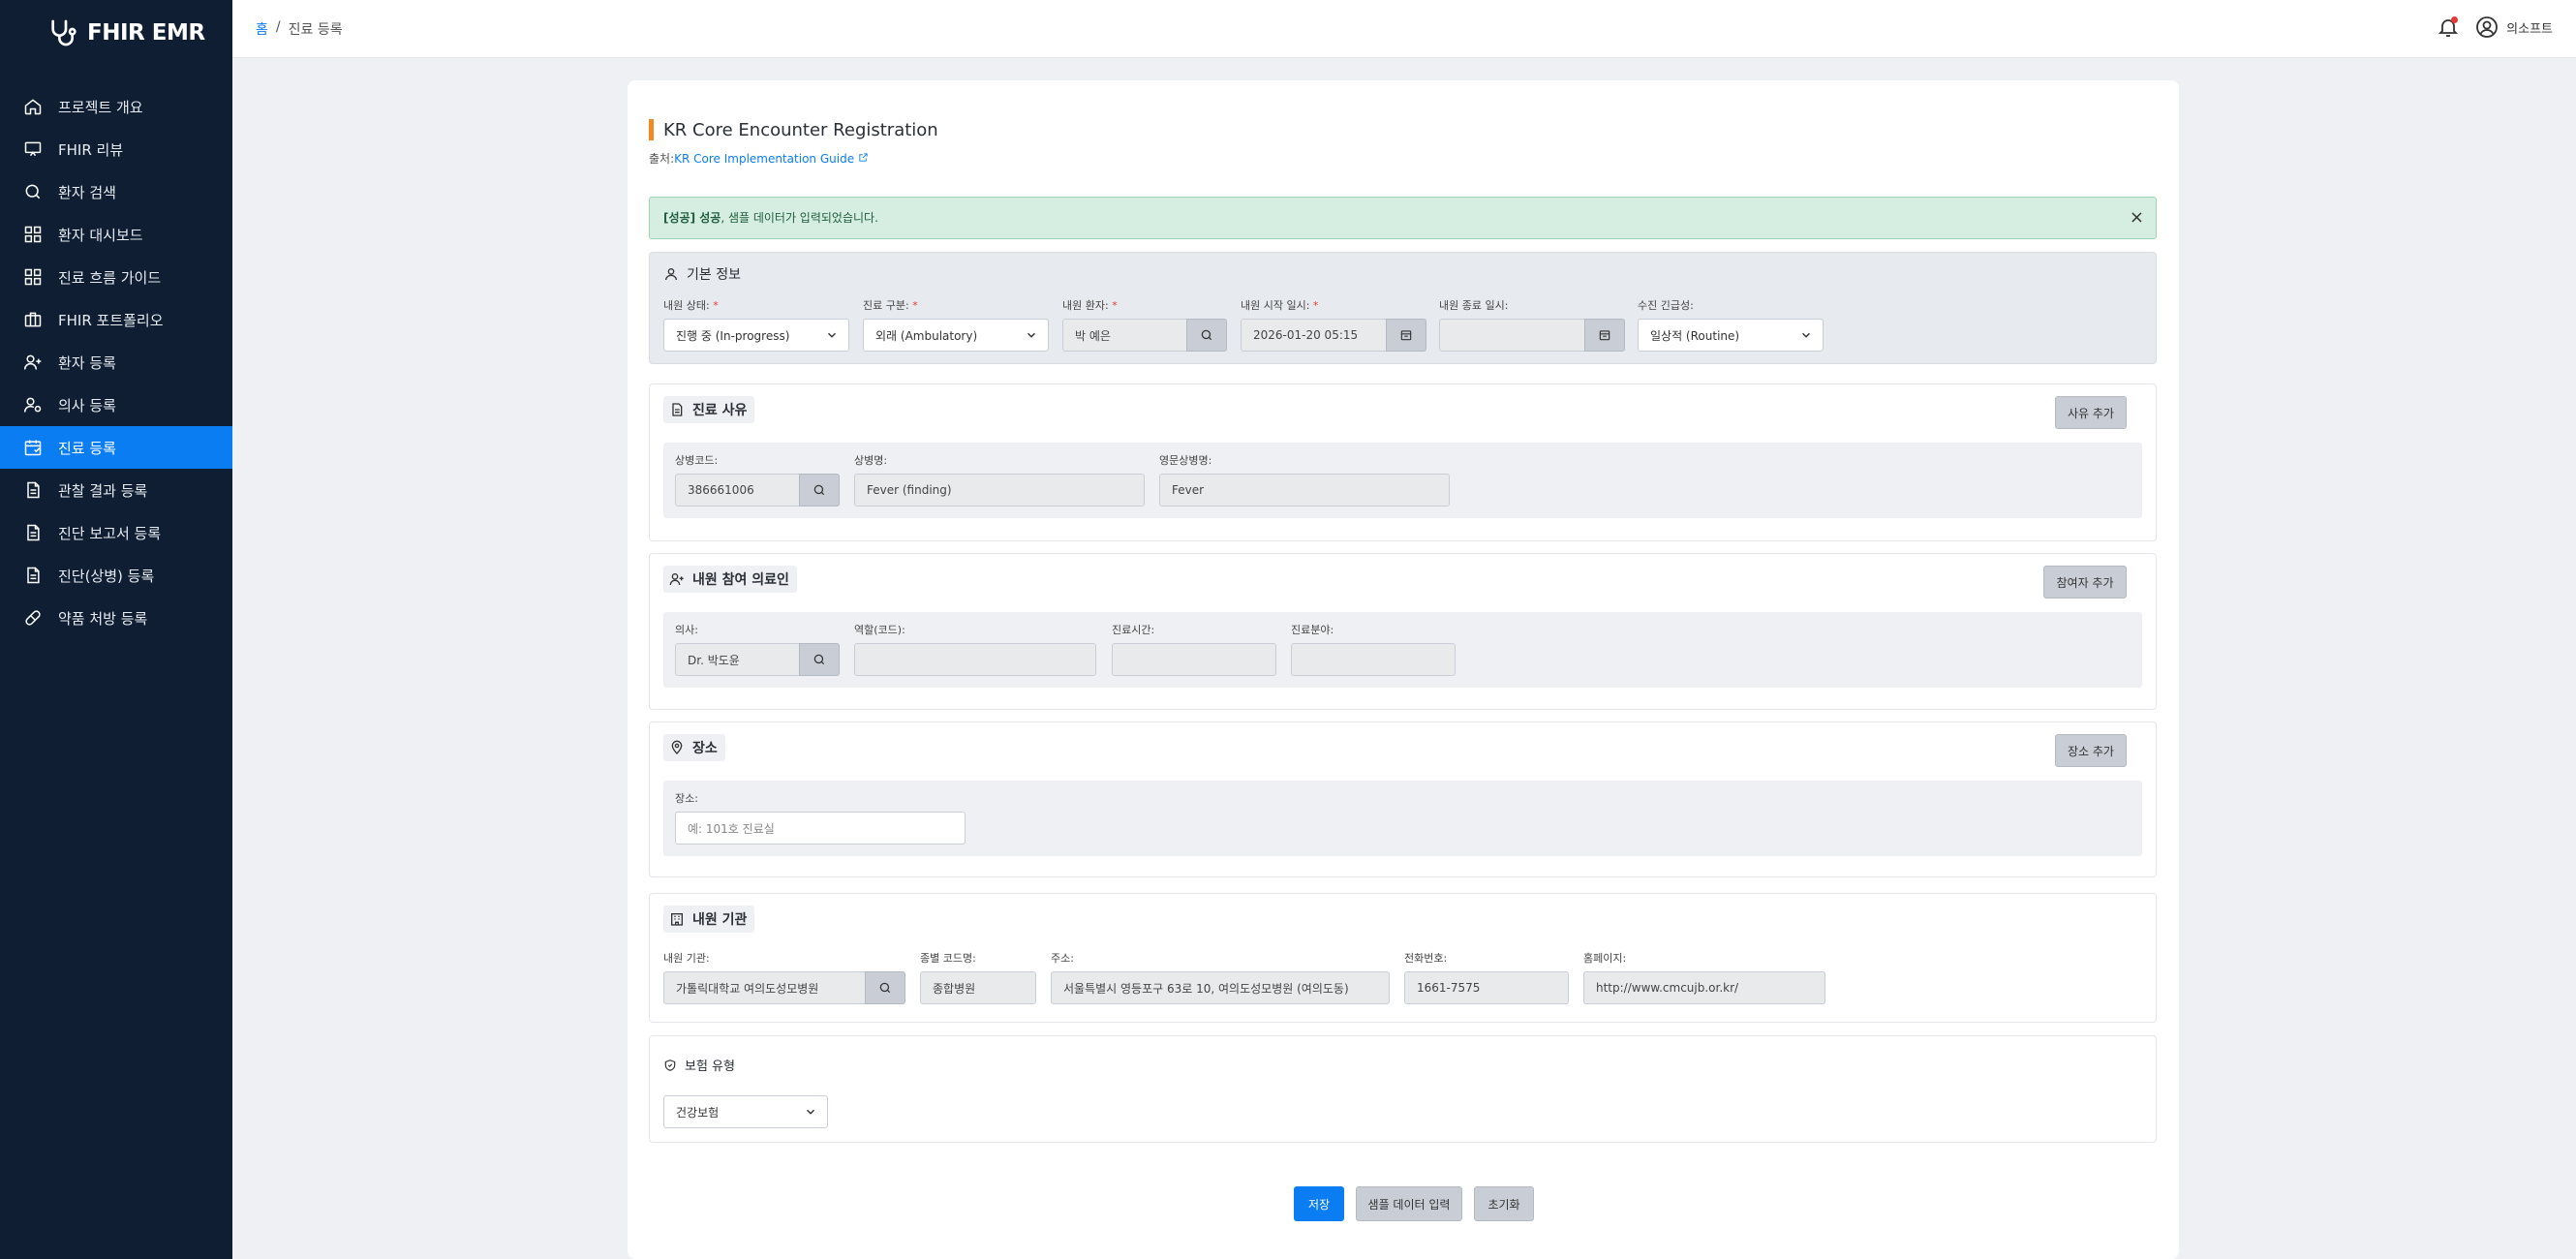 This screenshot has width=2576, height=1259. Describe the element at coordinates (956, 335) in the screenshot. I see `class-select: 외래 (Ambulatory)` at that location.